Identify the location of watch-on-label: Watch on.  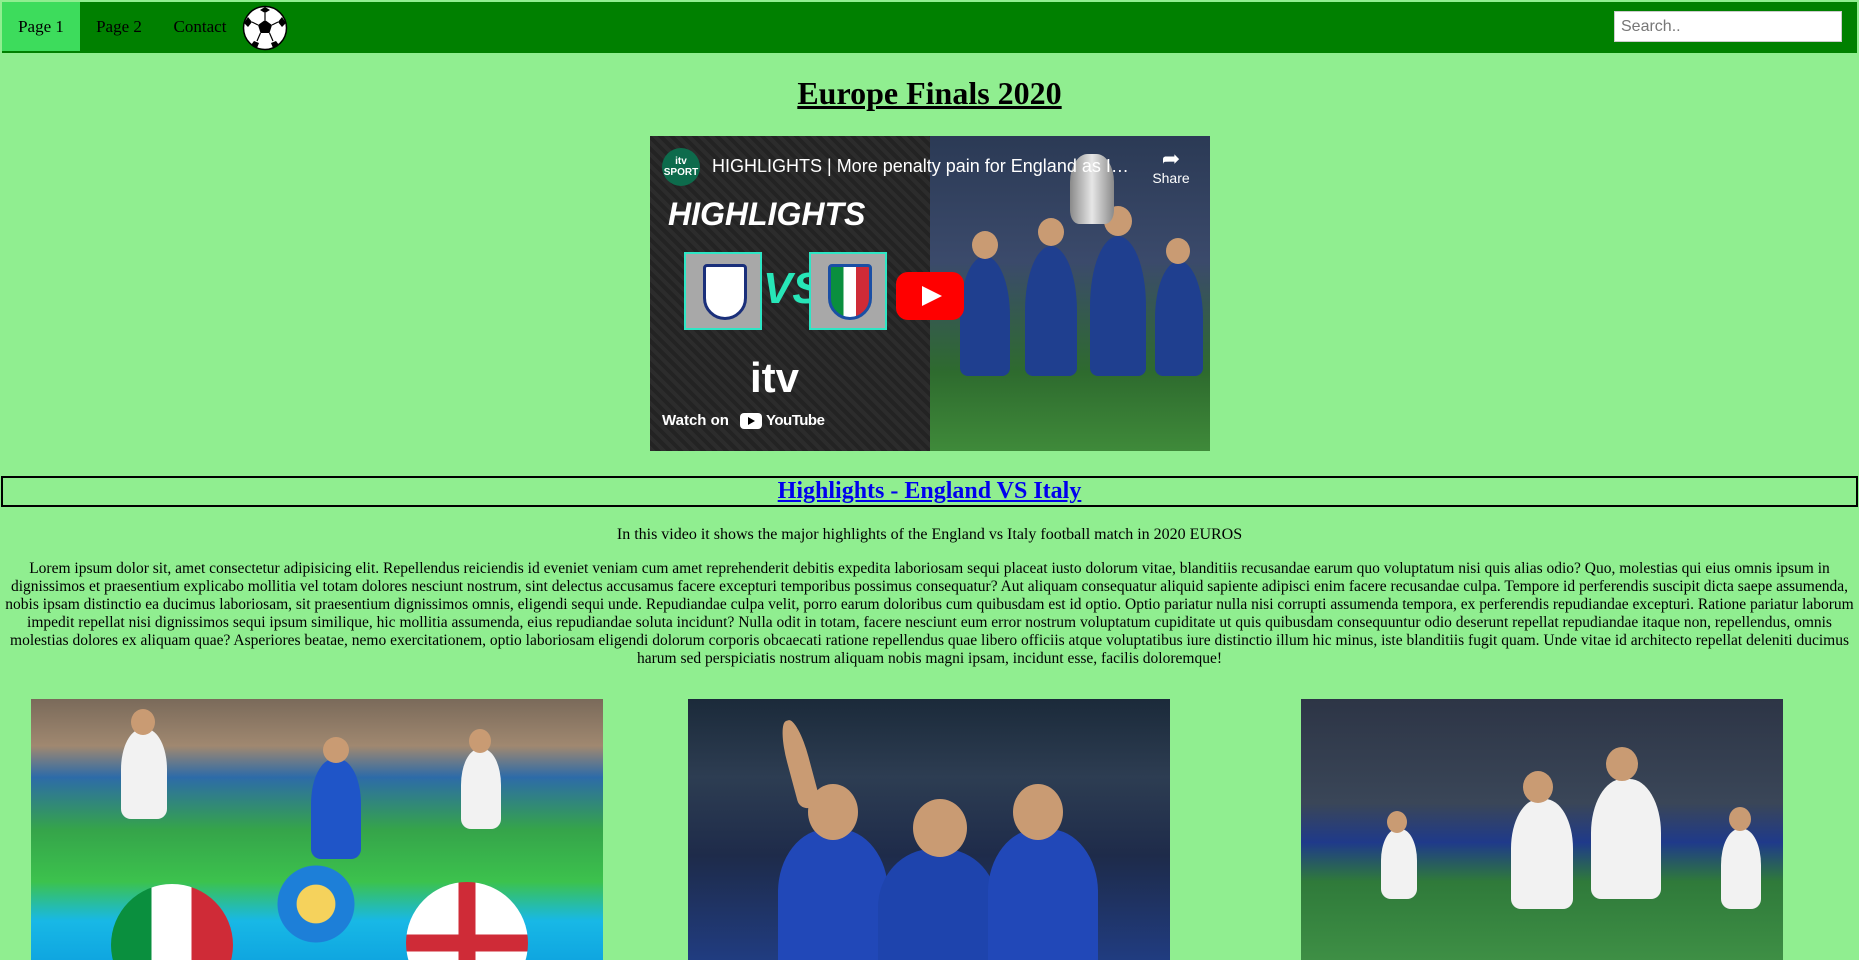
(695, 420).